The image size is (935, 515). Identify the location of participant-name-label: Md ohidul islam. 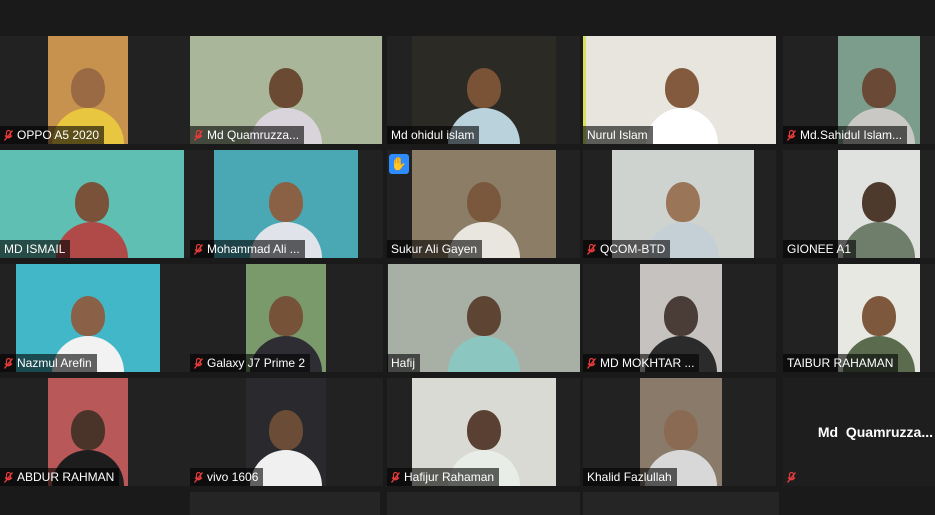
(433, 135).